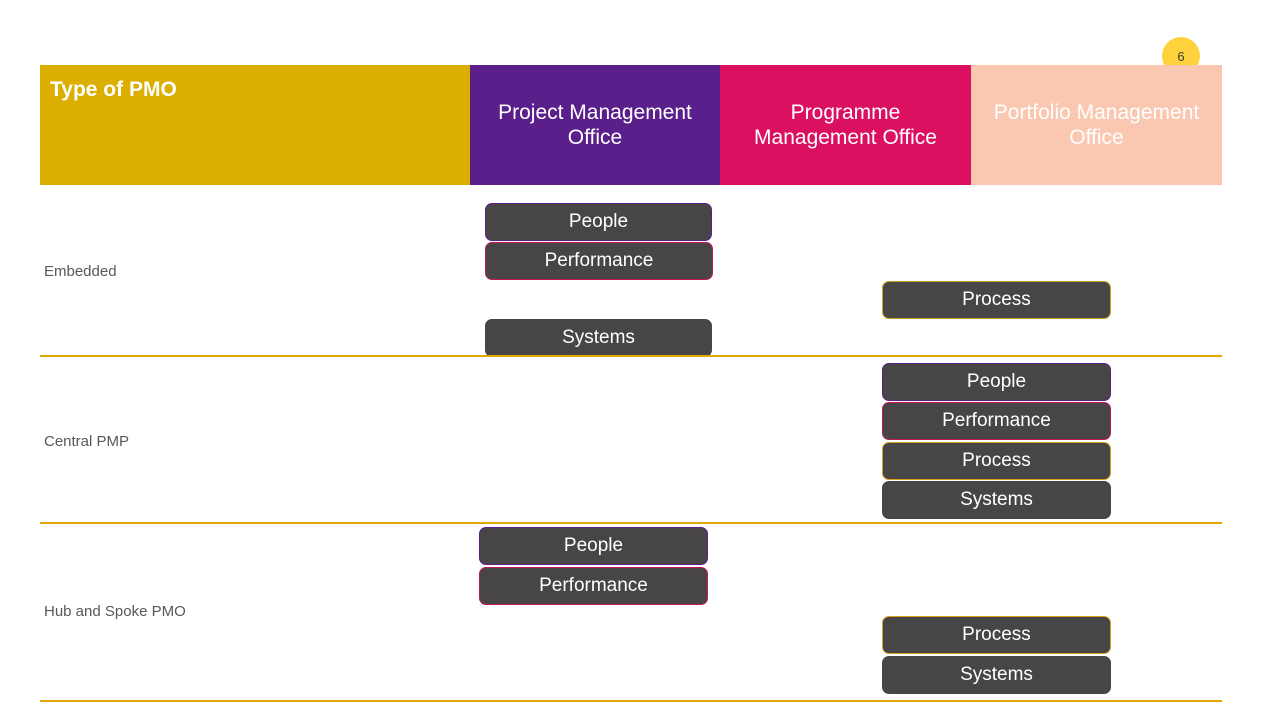  What do you see at coordinates (996, 461) in the screenshot?
I see `cell-central-portfolio-process: Process` at bounding box center [996, 461].